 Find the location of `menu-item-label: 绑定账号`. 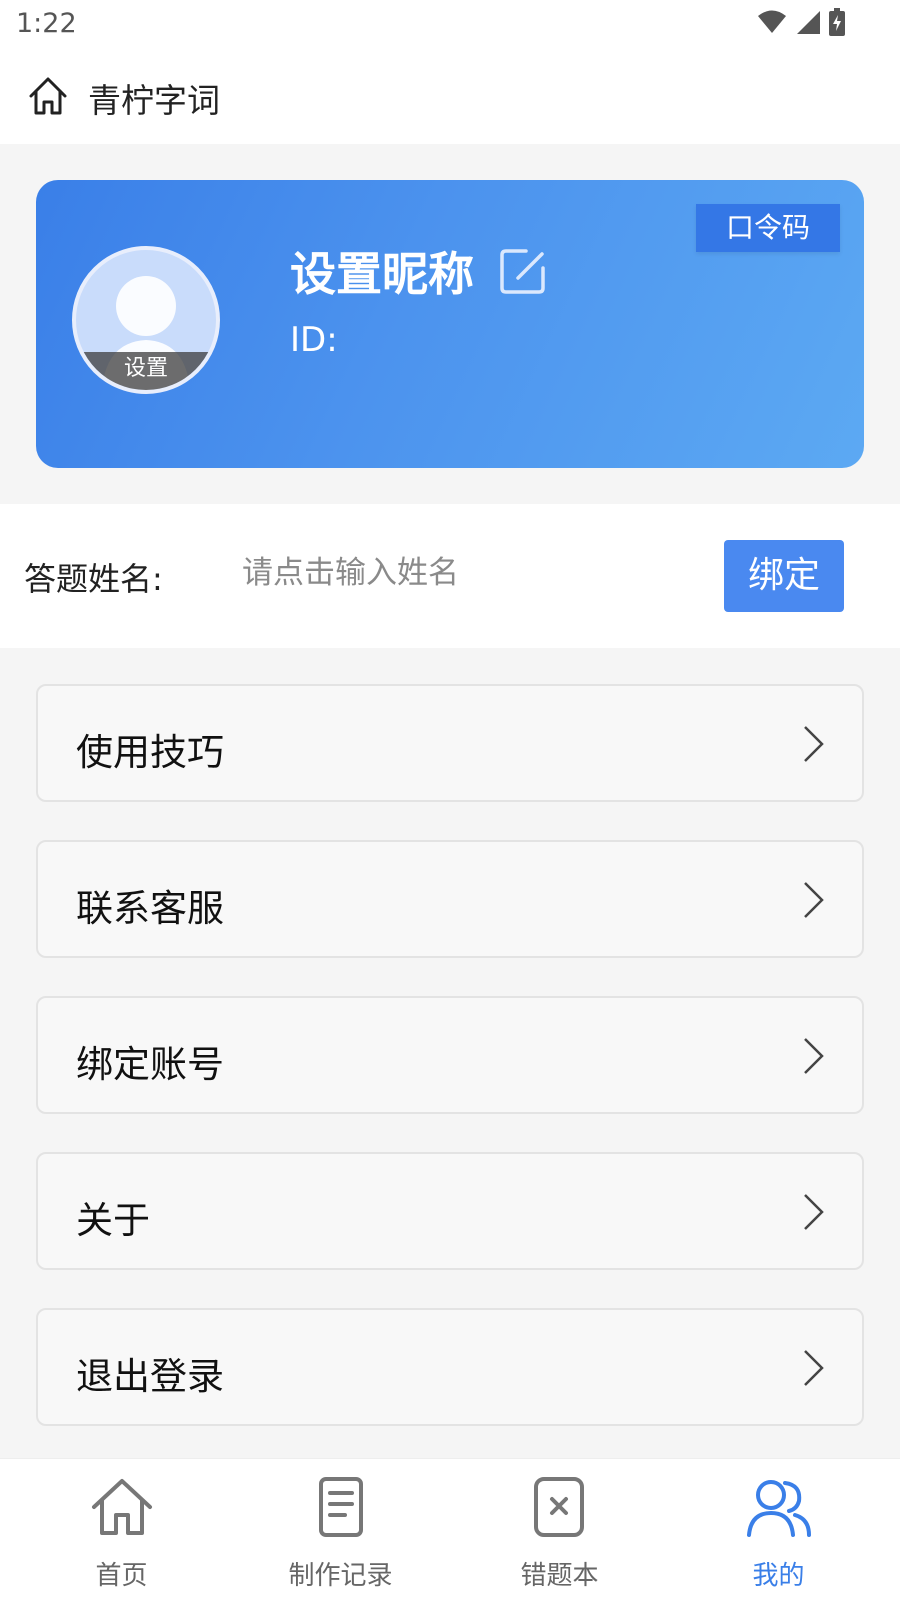

menu-item-label: 绑定账号 is located at coordinates (150, 1064).